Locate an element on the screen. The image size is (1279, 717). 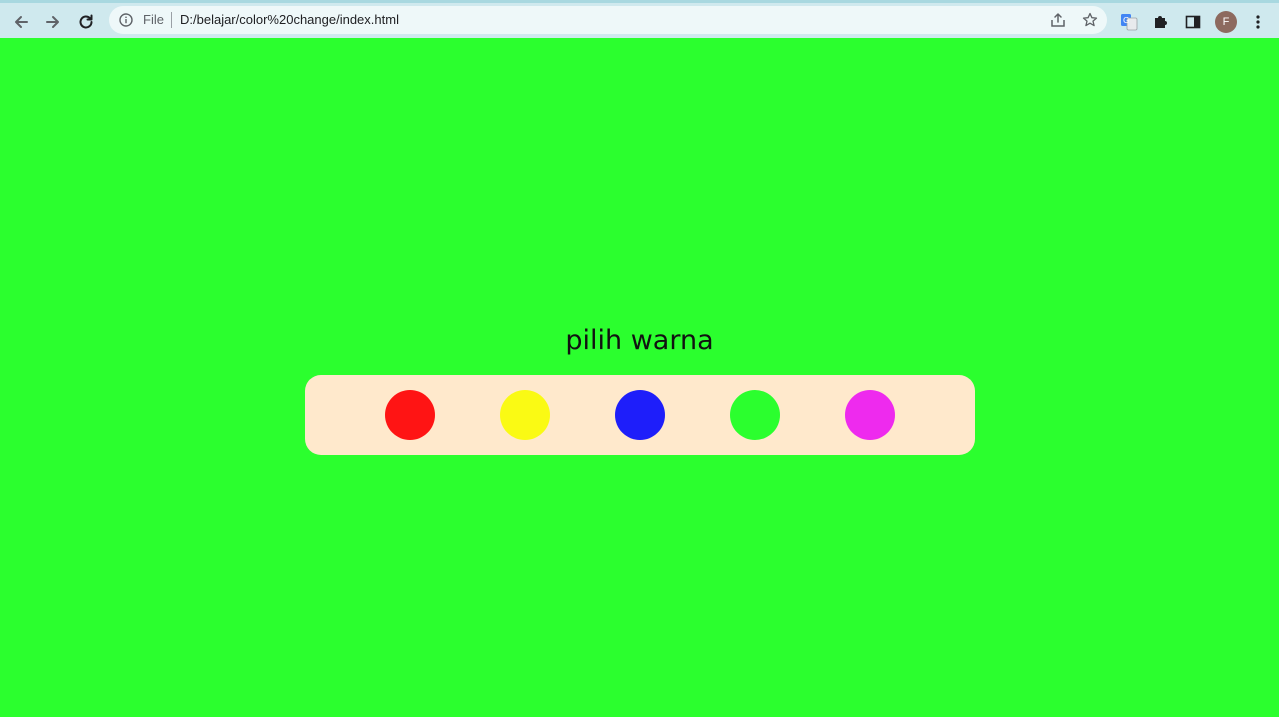
side-panel-icon is located at coordinates (1193, 22).